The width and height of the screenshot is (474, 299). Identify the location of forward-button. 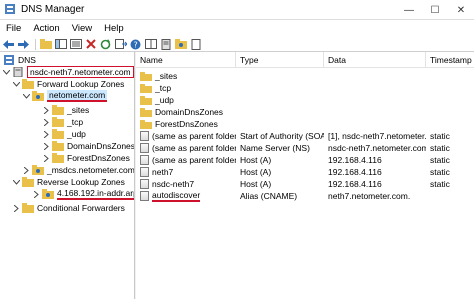
(23, 44).